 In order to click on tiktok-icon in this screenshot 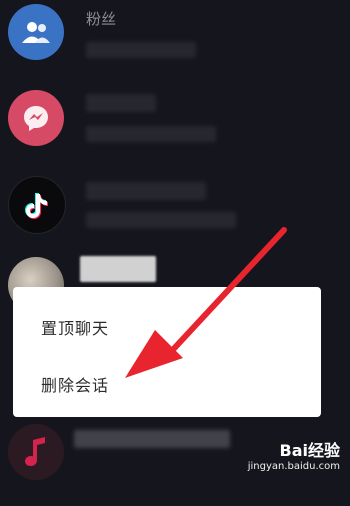, I will do `click(36, 206)`.